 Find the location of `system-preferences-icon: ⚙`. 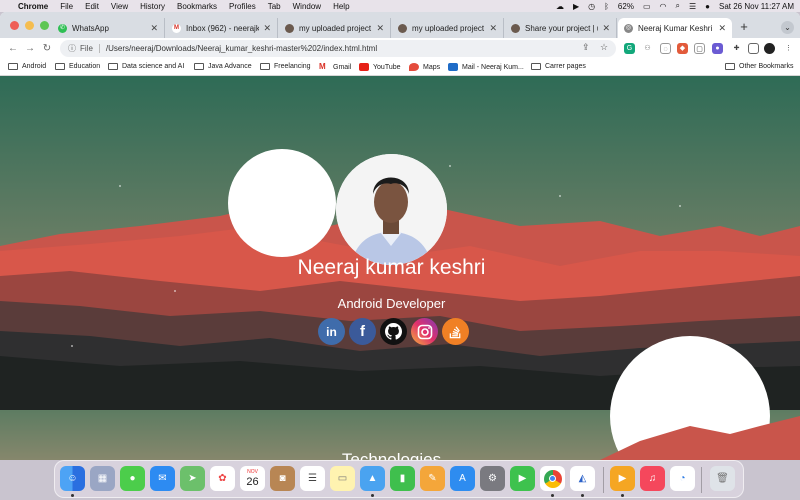

system-preferences-icon: ⚙ is located at coordinates (492, 478).